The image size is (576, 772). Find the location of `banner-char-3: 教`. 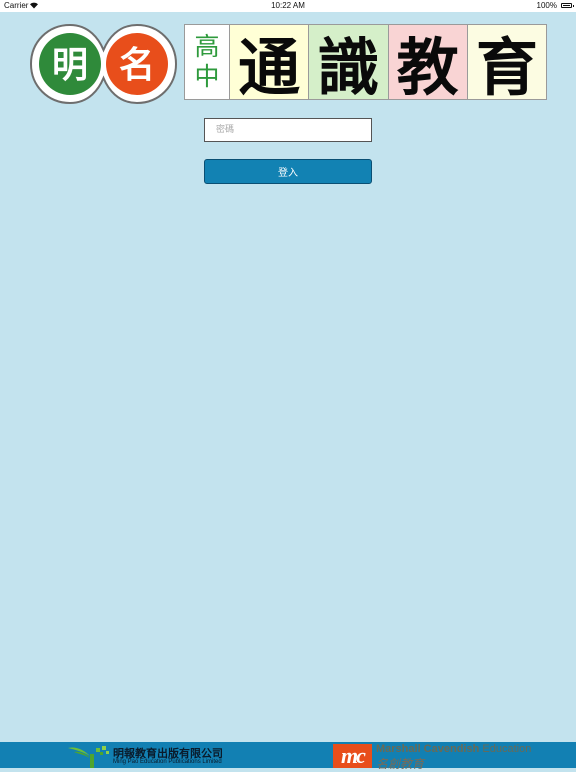

banner-char-3: 教 is located at coordinates (428, 64).